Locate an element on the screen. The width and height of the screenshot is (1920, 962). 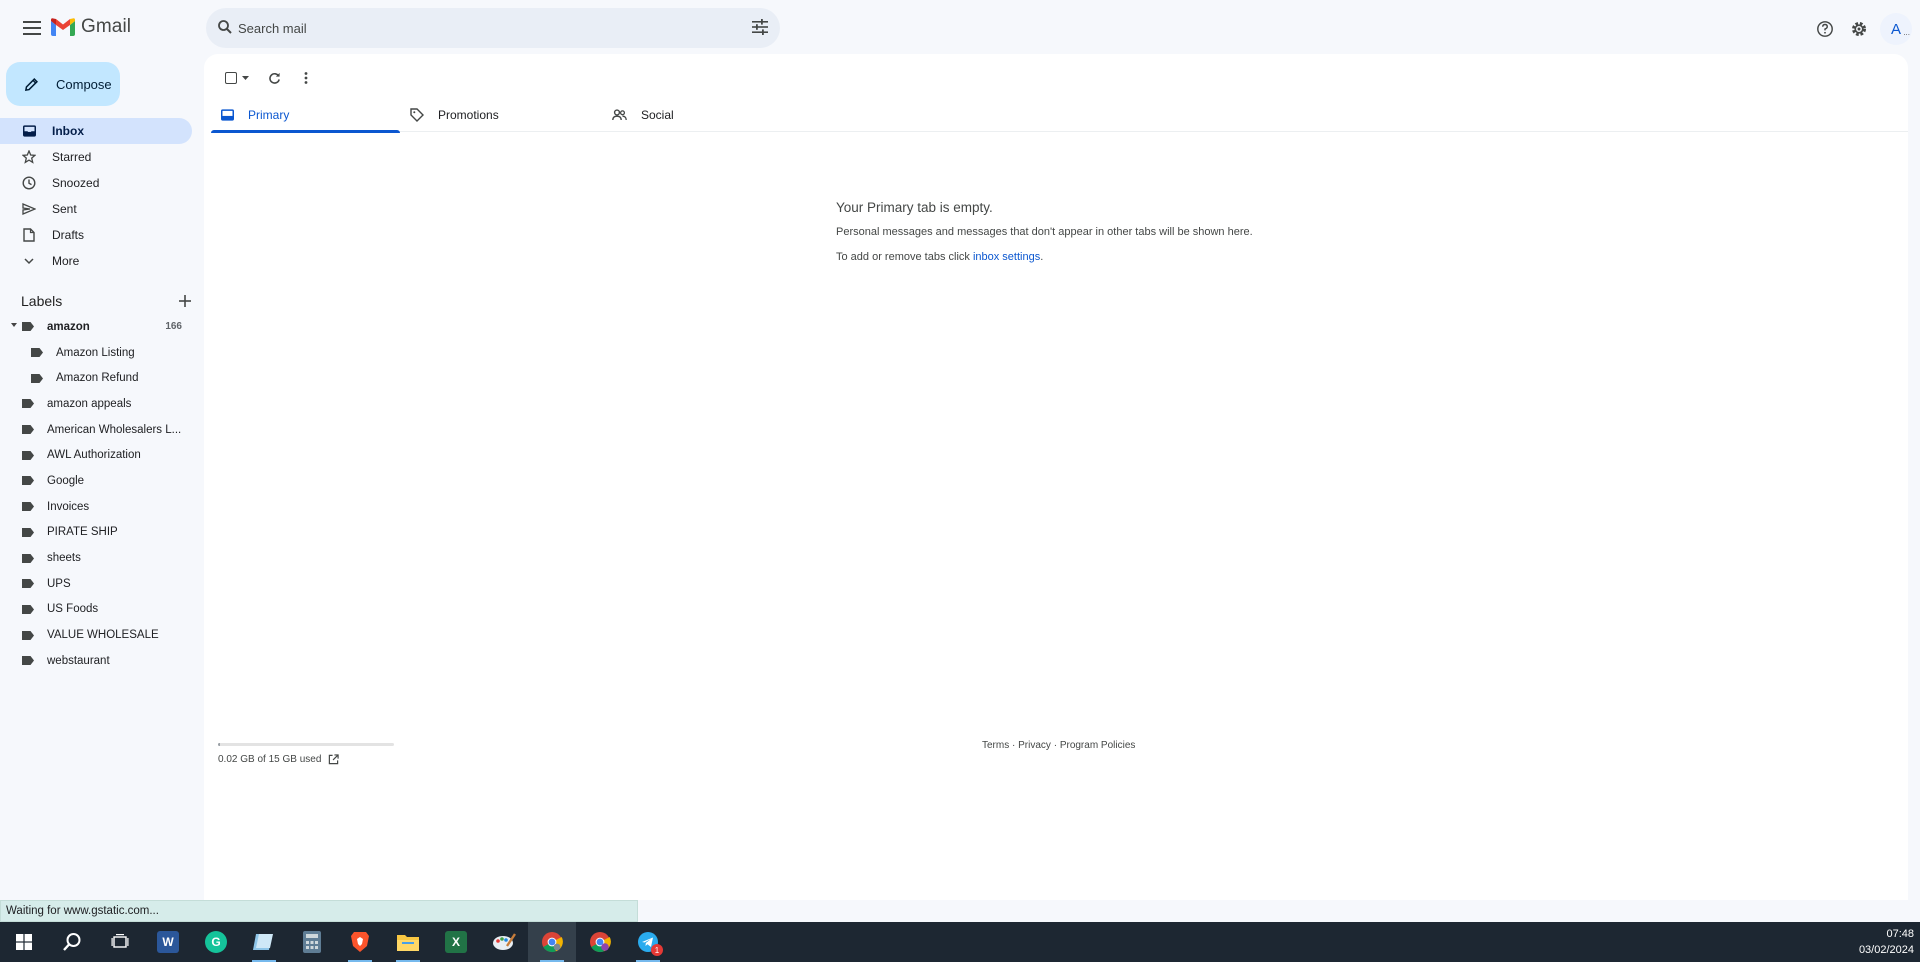
paint-icon is located at coordinates (504, 941).